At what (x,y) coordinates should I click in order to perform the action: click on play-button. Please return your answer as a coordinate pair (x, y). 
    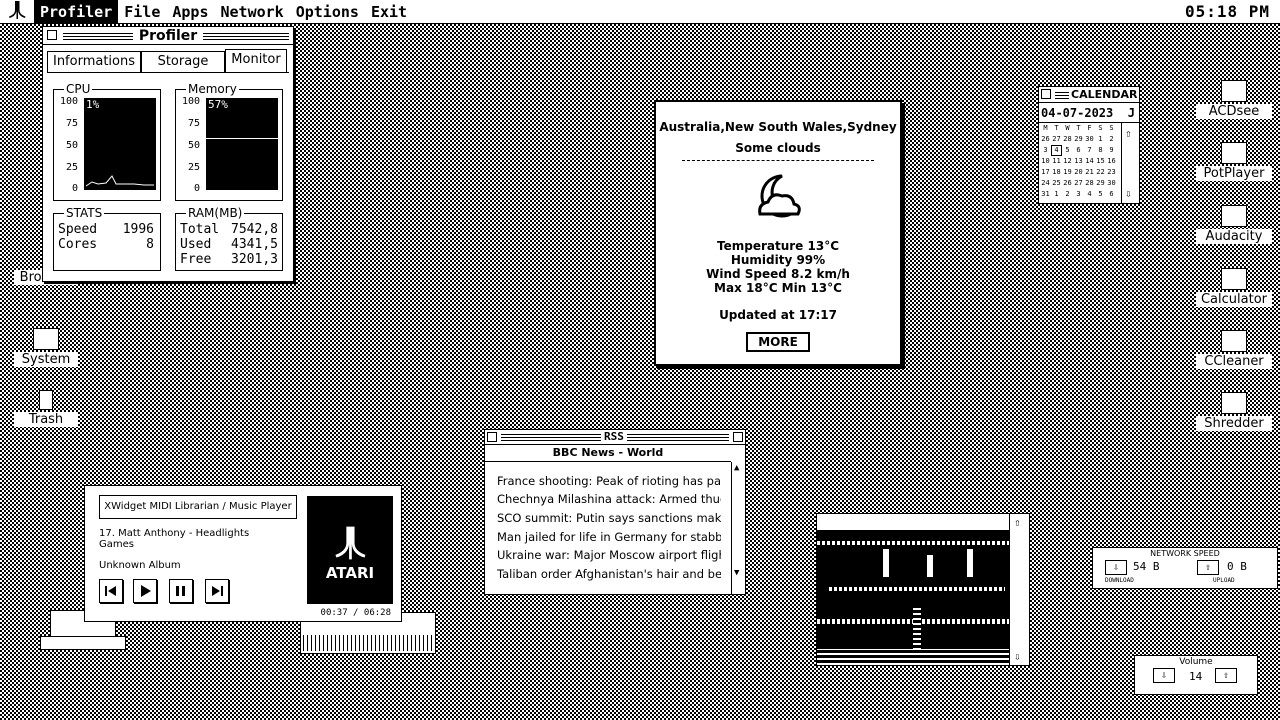
    Looking at the image, I should click on (145, 591).